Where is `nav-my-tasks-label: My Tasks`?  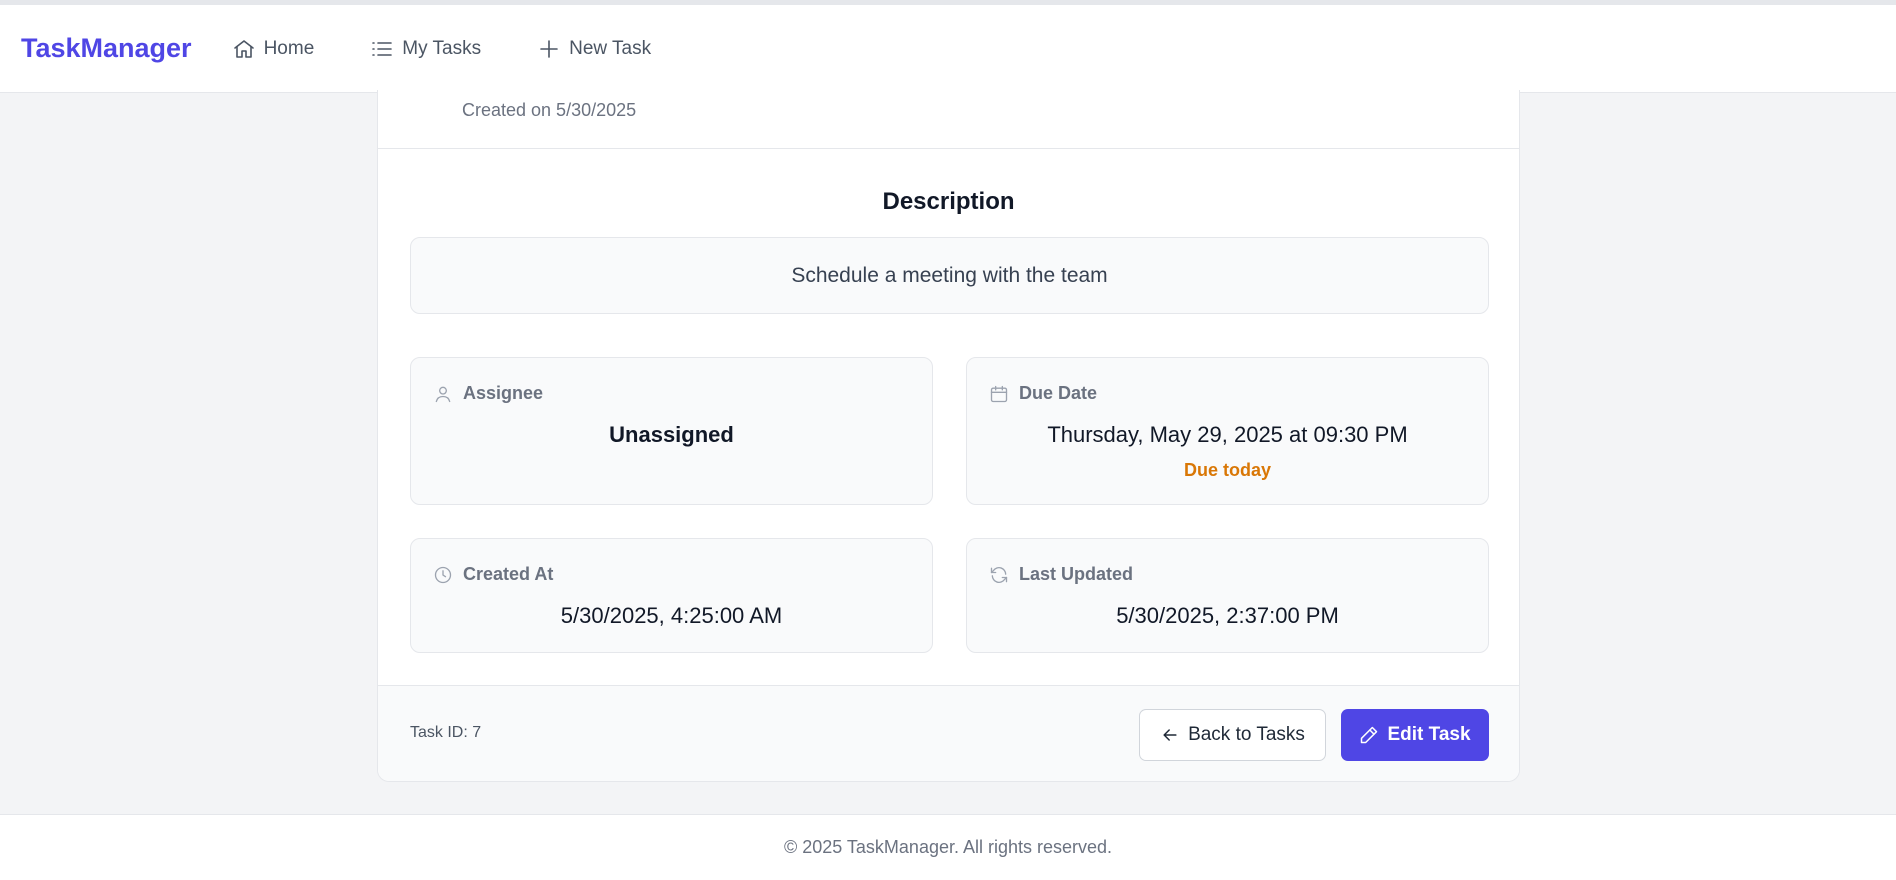 nav-my-tasks-label: My Tasks is located at coordinates (442, 48).